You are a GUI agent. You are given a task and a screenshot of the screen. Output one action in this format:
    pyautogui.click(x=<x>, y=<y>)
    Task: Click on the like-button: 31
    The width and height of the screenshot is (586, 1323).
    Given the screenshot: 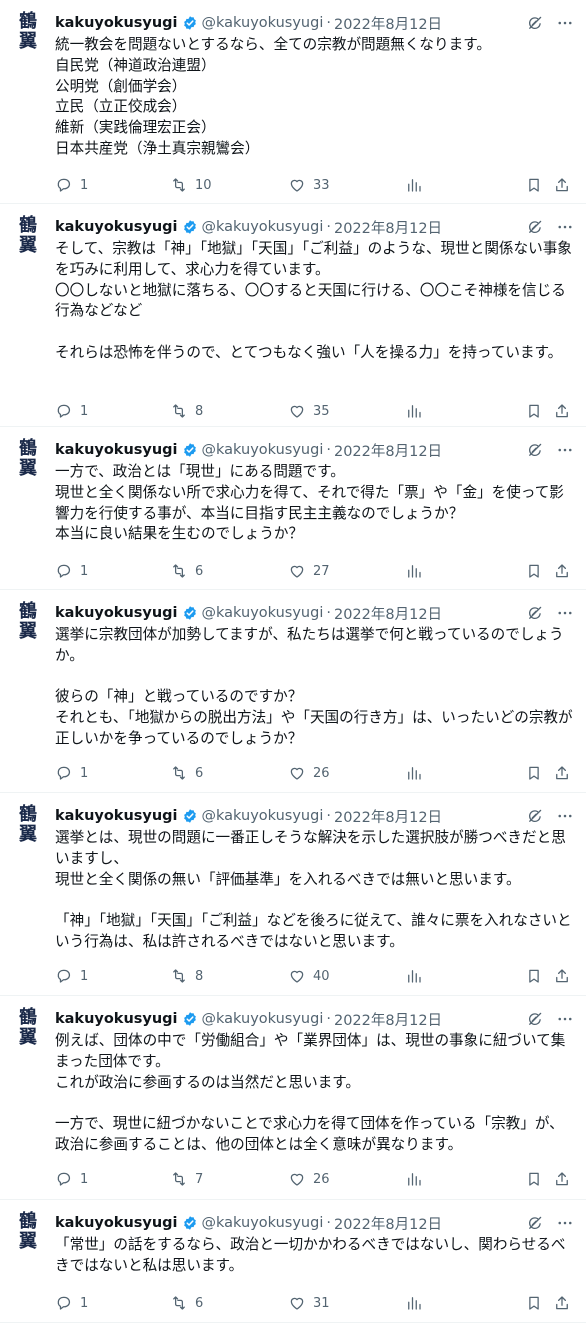 What is the action you would take?
    pyautogui.click(x=309, y=1303)
    